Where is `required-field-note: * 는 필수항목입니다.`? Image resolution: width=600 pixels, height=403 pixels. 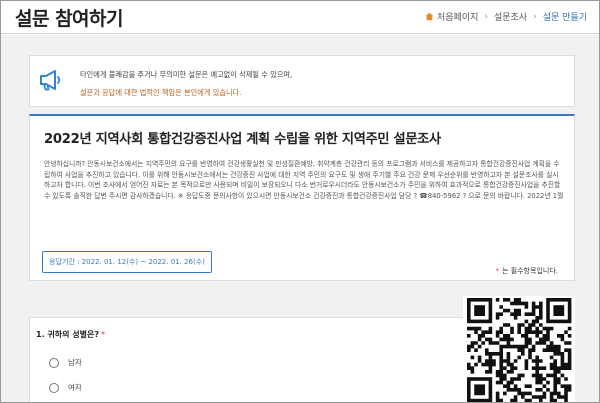
required-field-note: * 는 필수항목입니다. is located at coordinates (527, 271).